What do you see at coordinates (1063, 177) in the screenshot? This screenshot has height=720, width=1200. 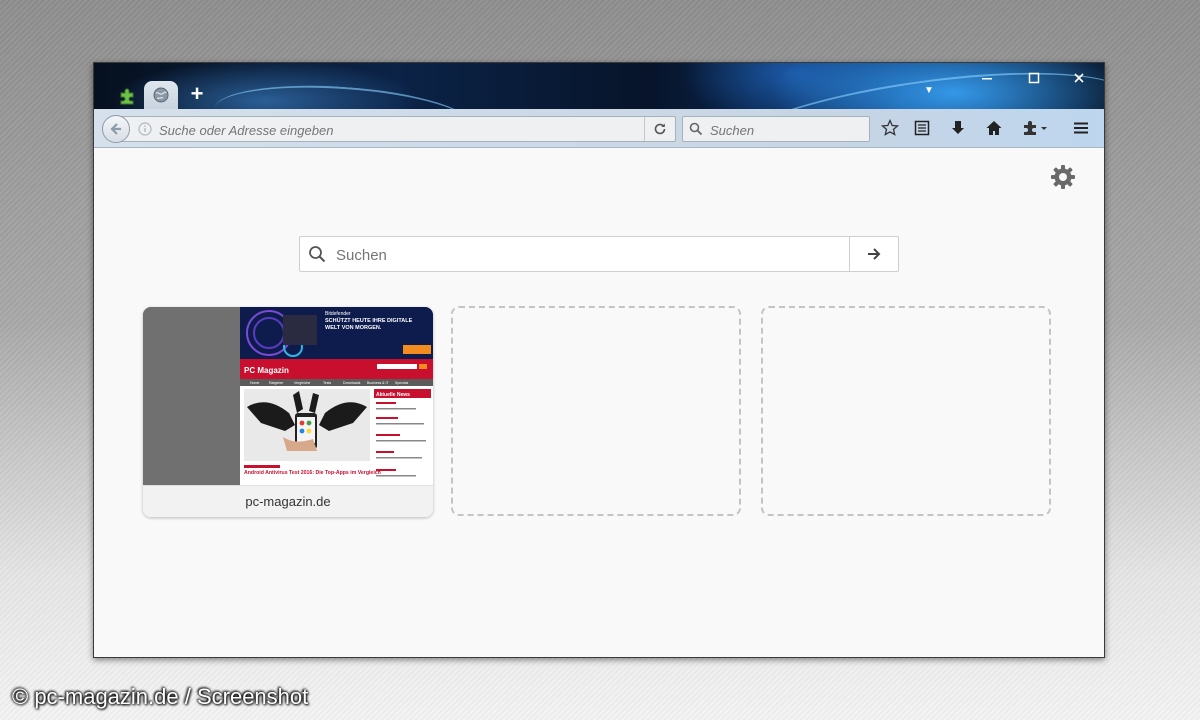 I see `gear-icon` at bounding box center [1063, 177].